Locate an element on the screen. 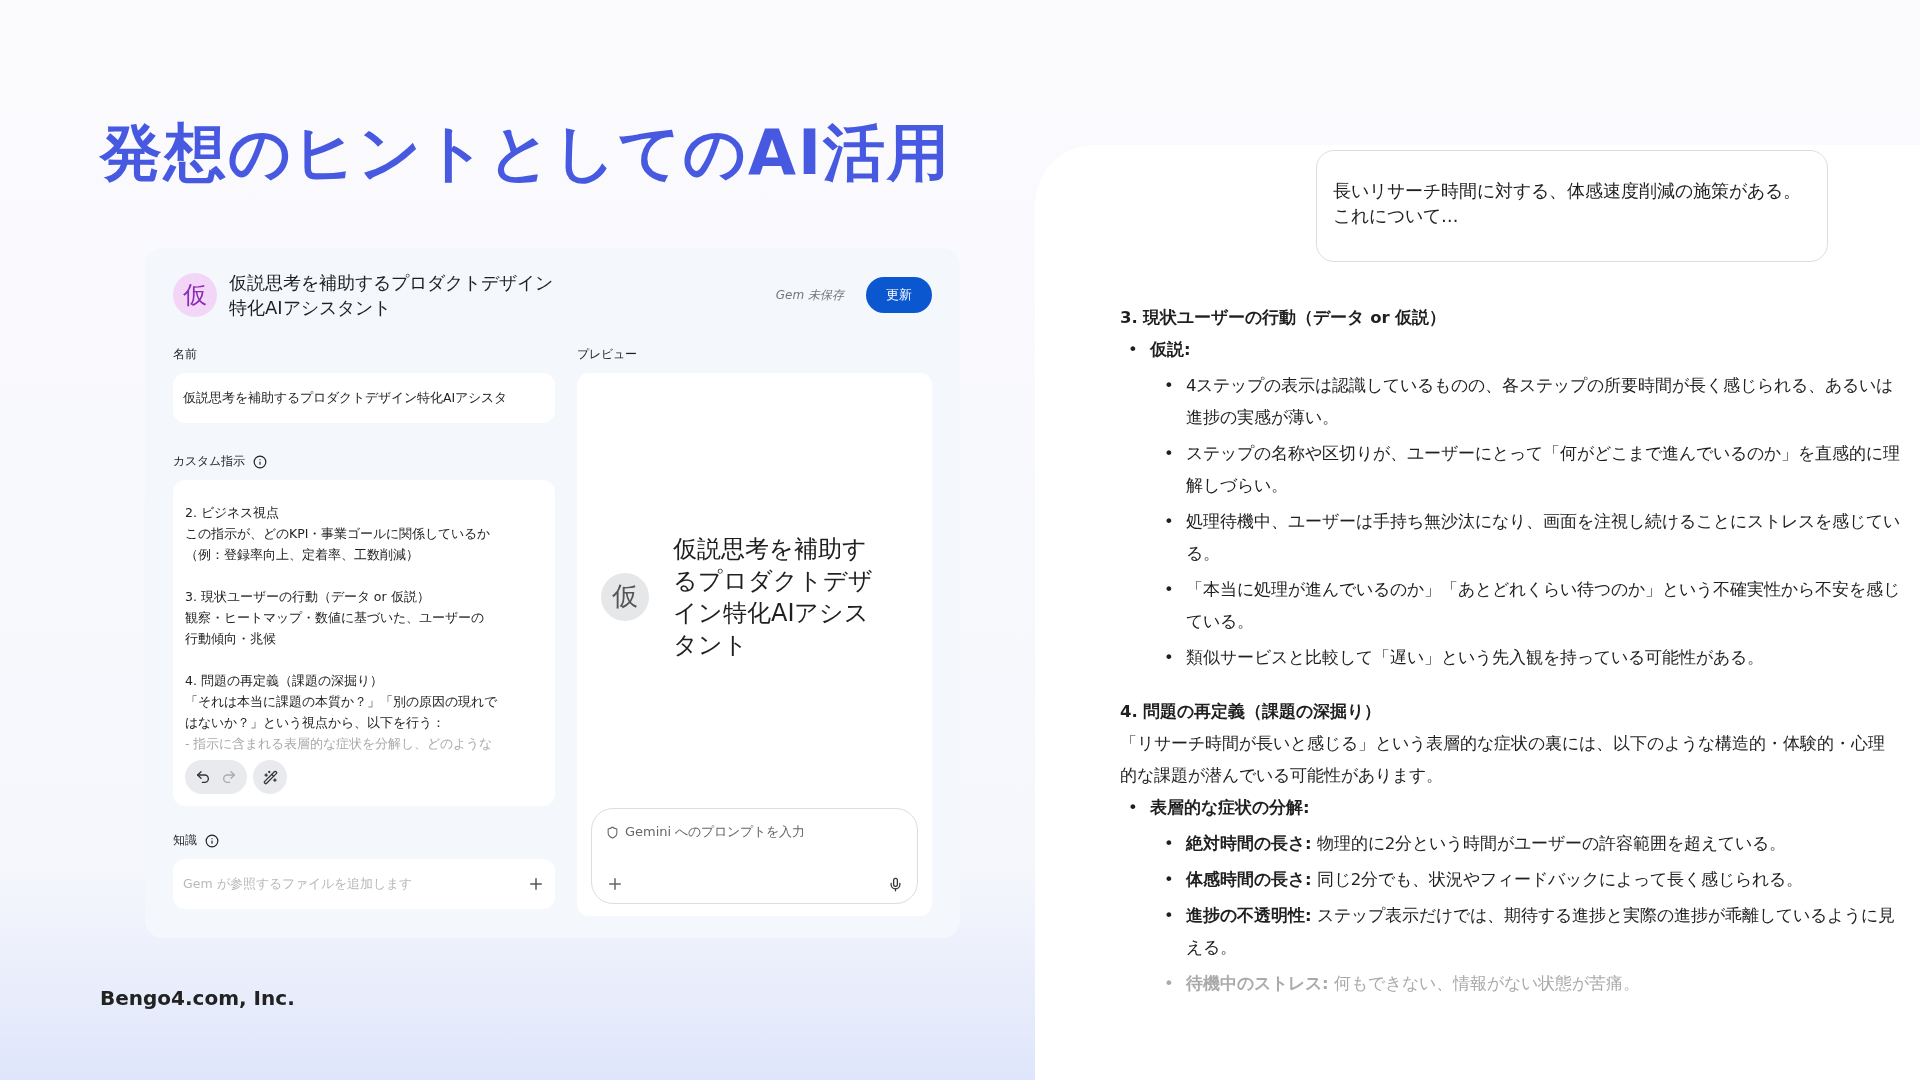  instruction-line: 3. 現状ユーザーの行動（データ or 仮説） is located at coordinates (308, 597).